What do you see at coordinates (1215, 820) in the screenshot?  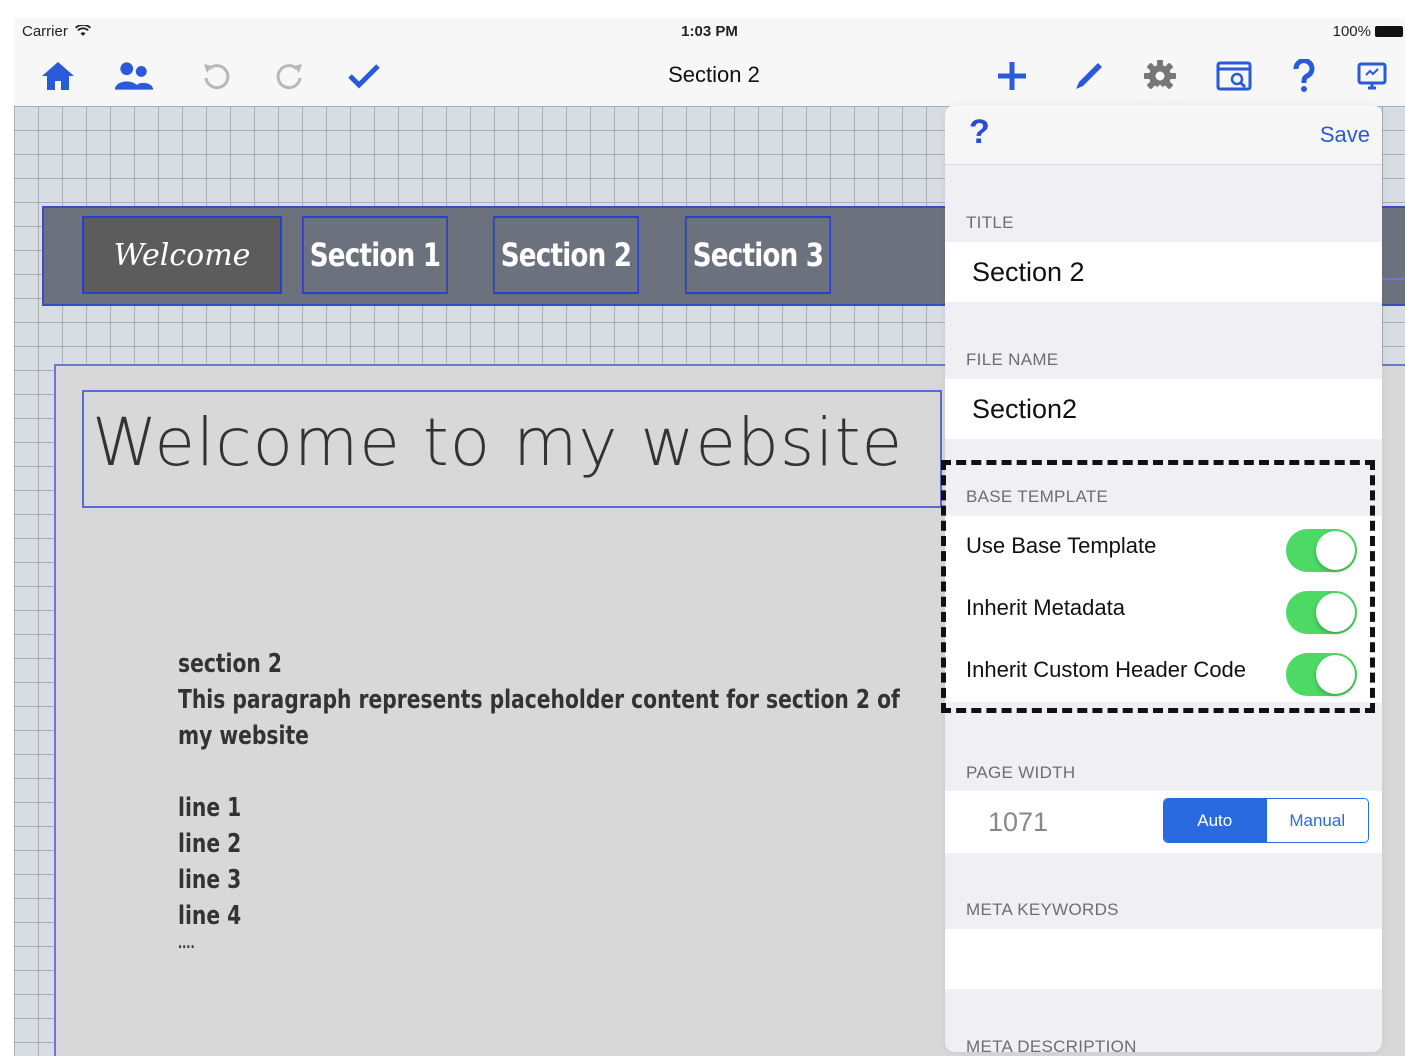 I see `width-mode-auto: Auto` at bounding box center [1215, 820].